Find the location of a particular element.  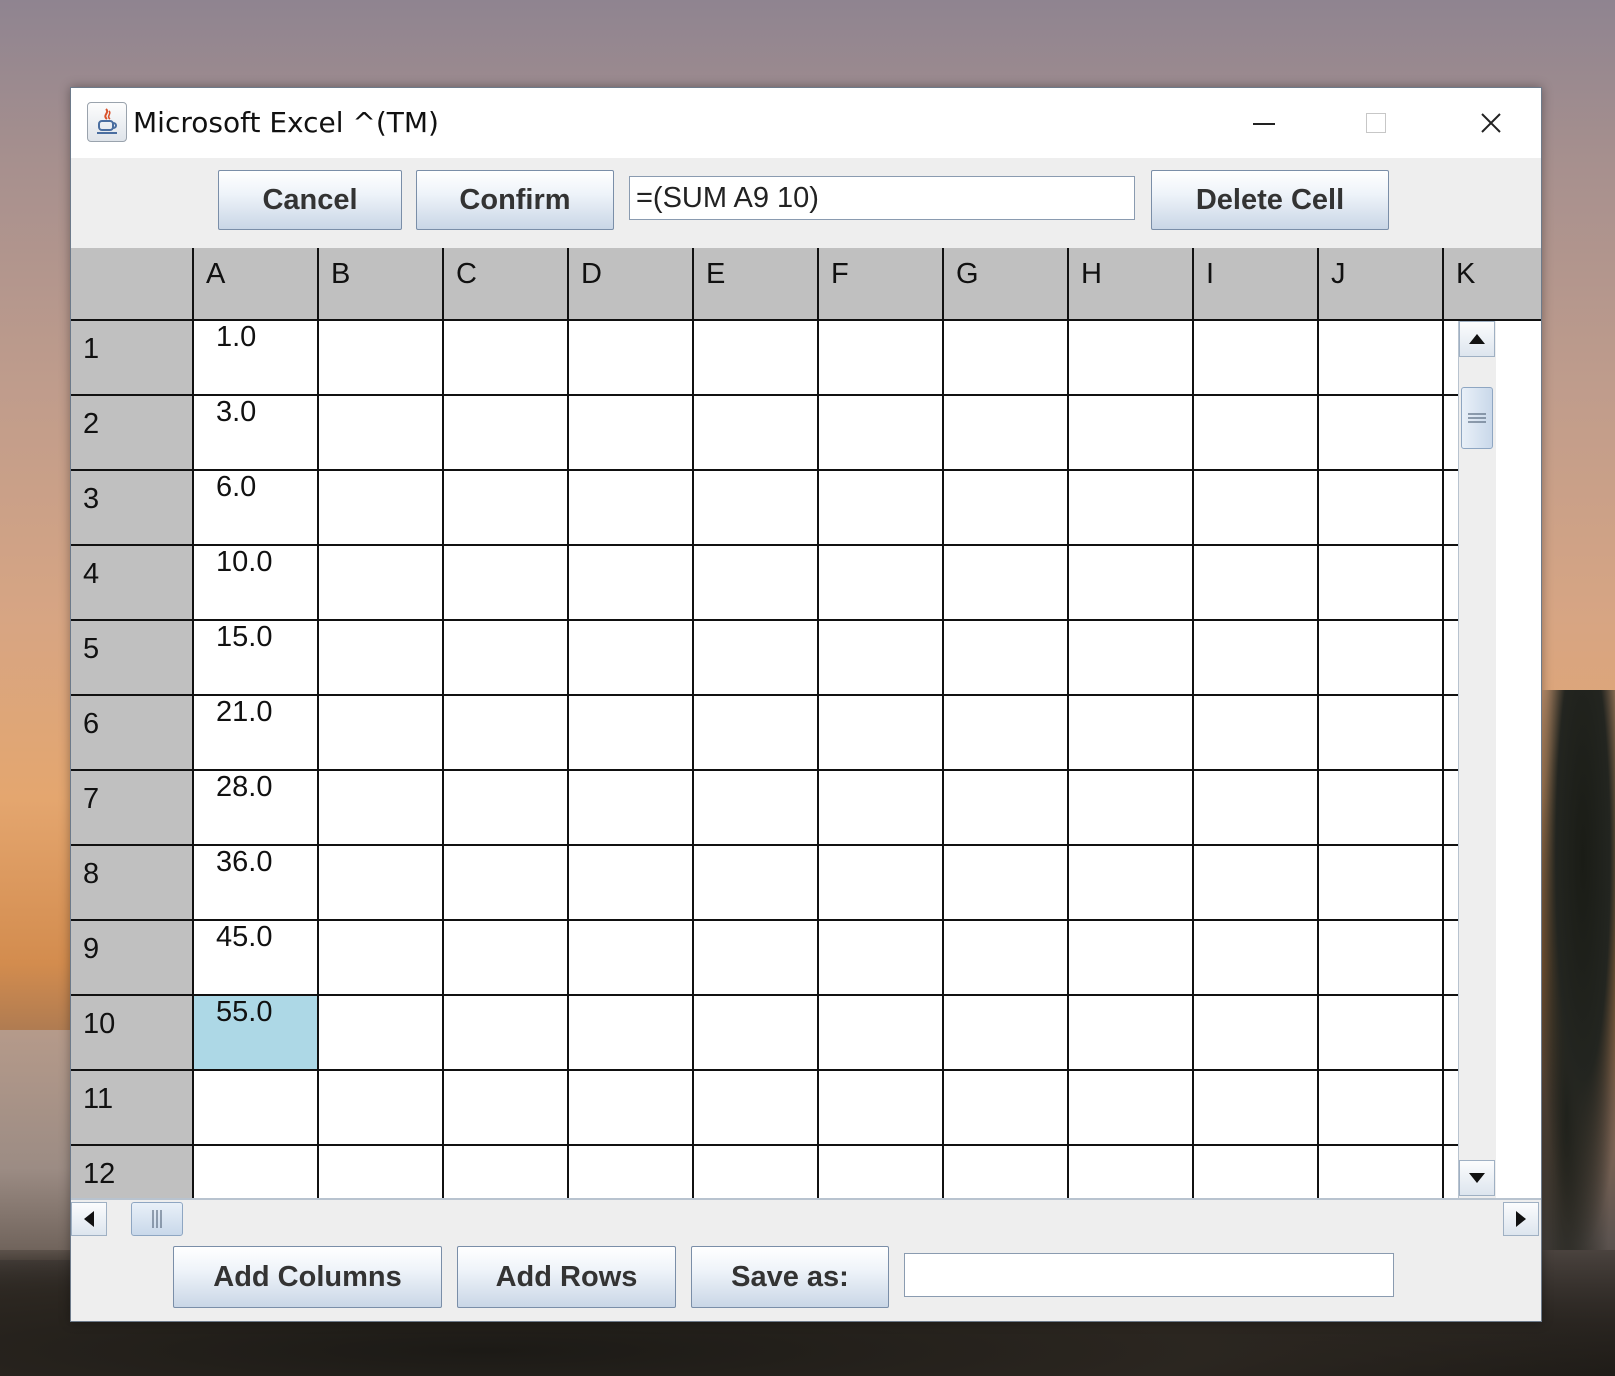

cell-i12 is located at coordinates (1254, 1172).